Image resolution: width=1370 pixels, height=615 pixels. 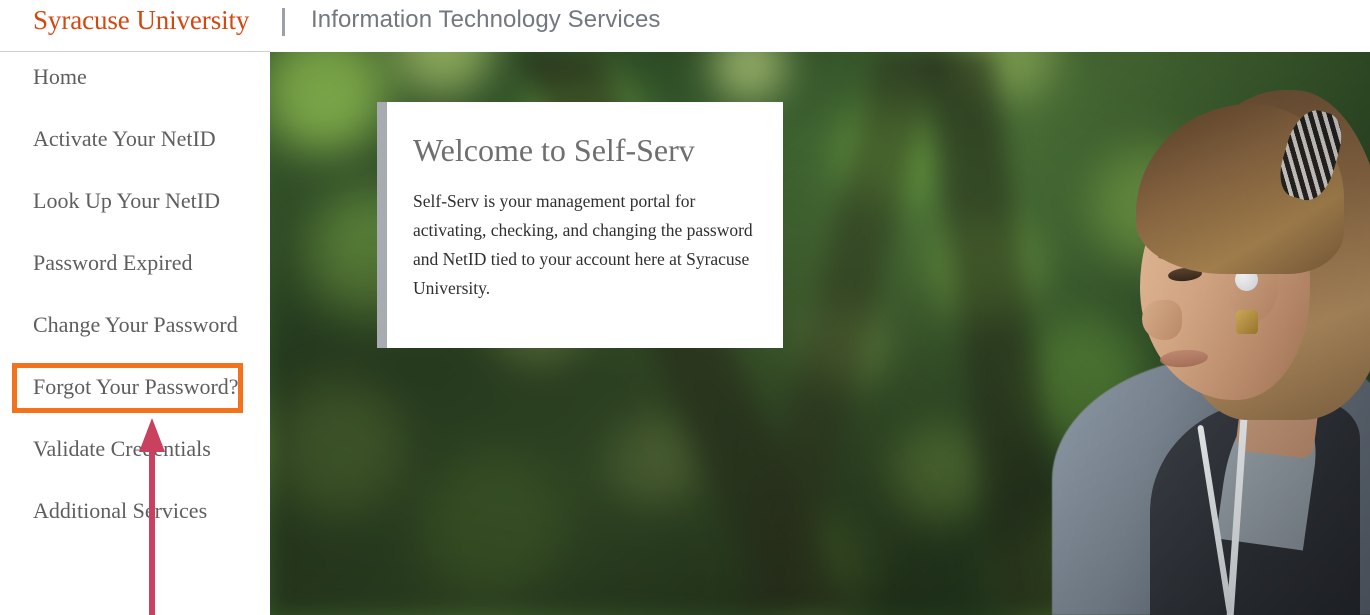 I want to click on welcome-card-accent-bar, so click(x=382, y=225).